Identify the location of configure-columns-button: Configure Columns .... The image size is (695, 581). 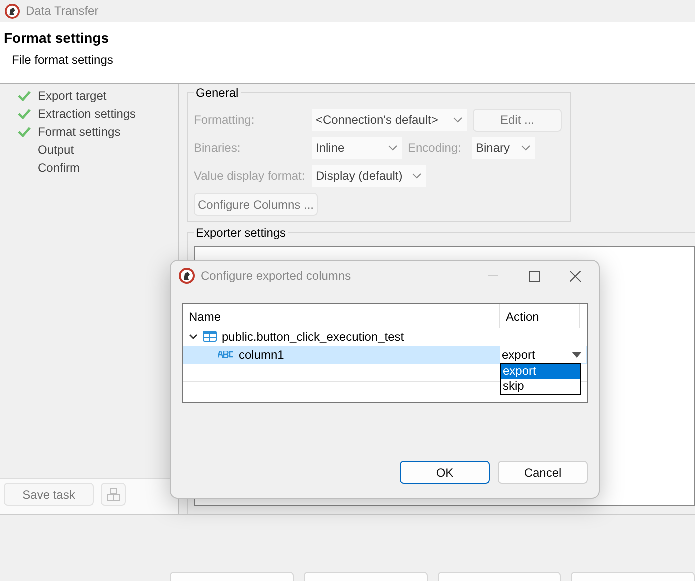
(256, 204).